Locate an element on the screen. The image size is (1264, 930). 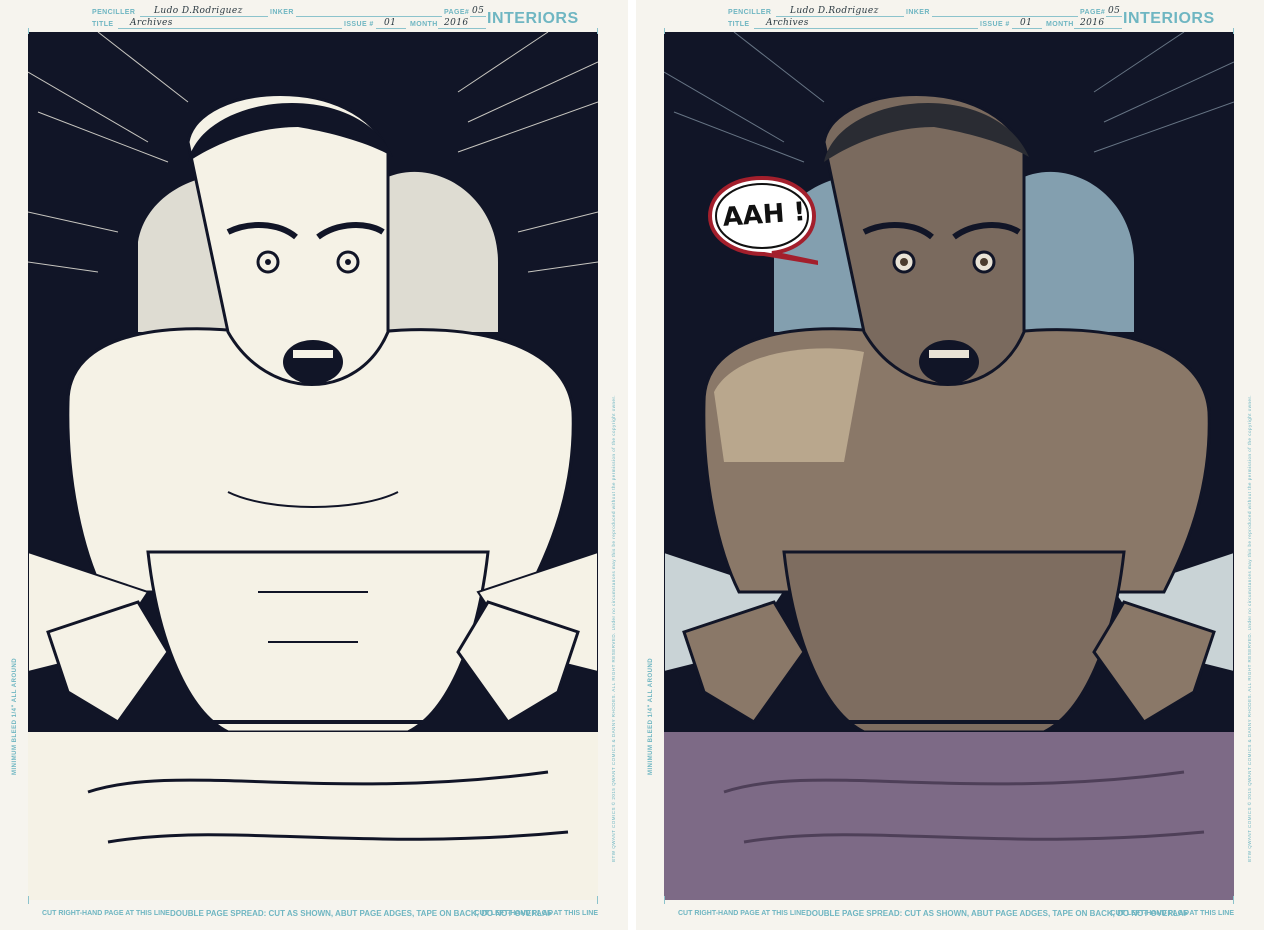
speech-bubble-text: AAH ! is located at coordinates (764, 215).